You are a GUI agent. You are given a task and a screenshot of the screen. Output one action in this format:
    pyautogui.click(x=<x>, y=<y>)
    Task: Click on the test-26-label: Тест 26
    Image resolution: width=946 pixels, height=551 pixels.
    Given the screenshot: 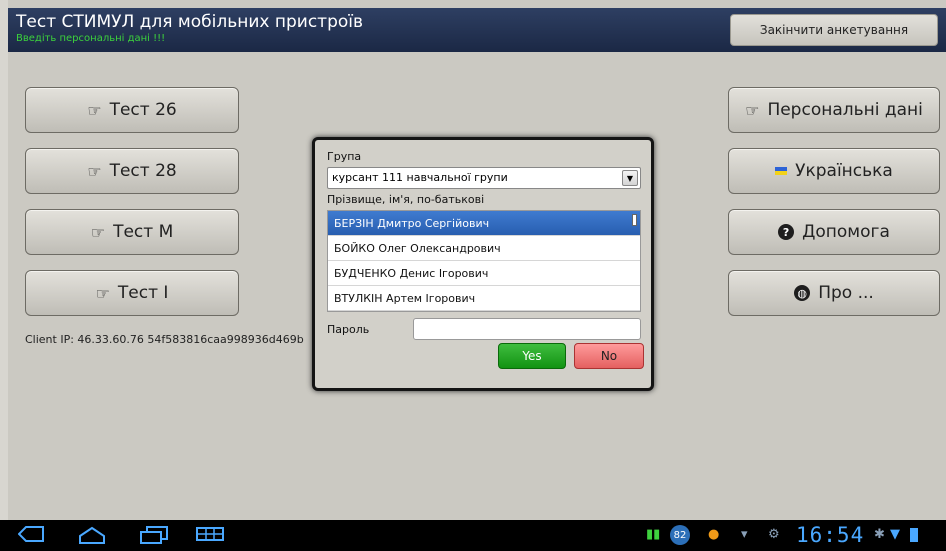 What is the action you would take?
    pyautogui.click(x=143, y=110)
    